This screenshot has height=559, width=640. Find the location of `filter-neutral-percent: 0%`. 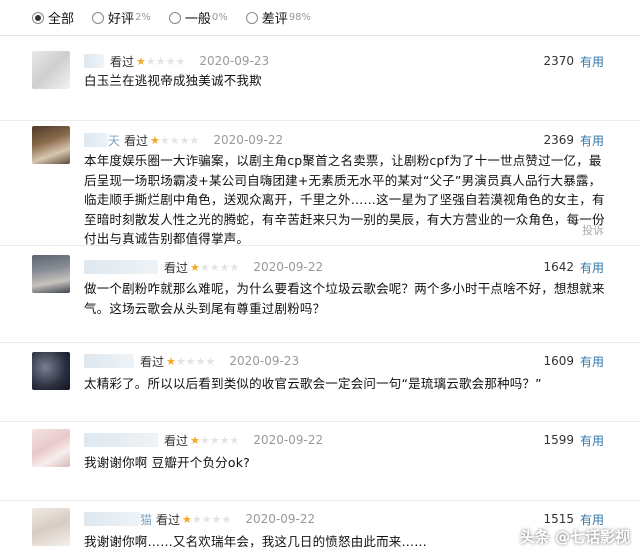

filter-neutral-percent: 0% is located at coordinates (219, 17).